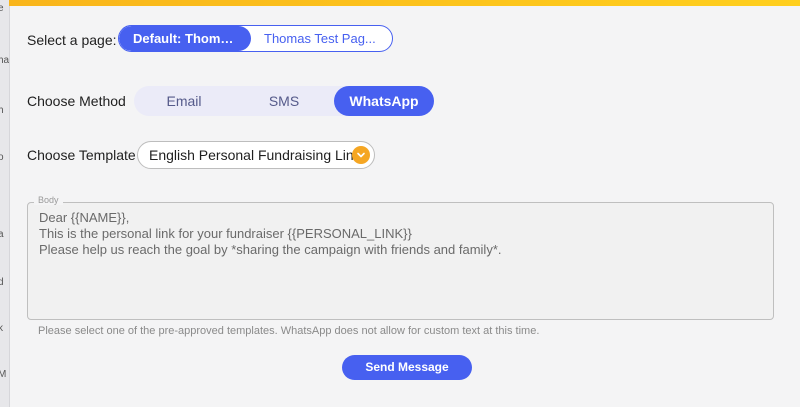 The width and height of the screenshot is (800, 407). I want to click on template-label: Choose Template, so click(81, 155).